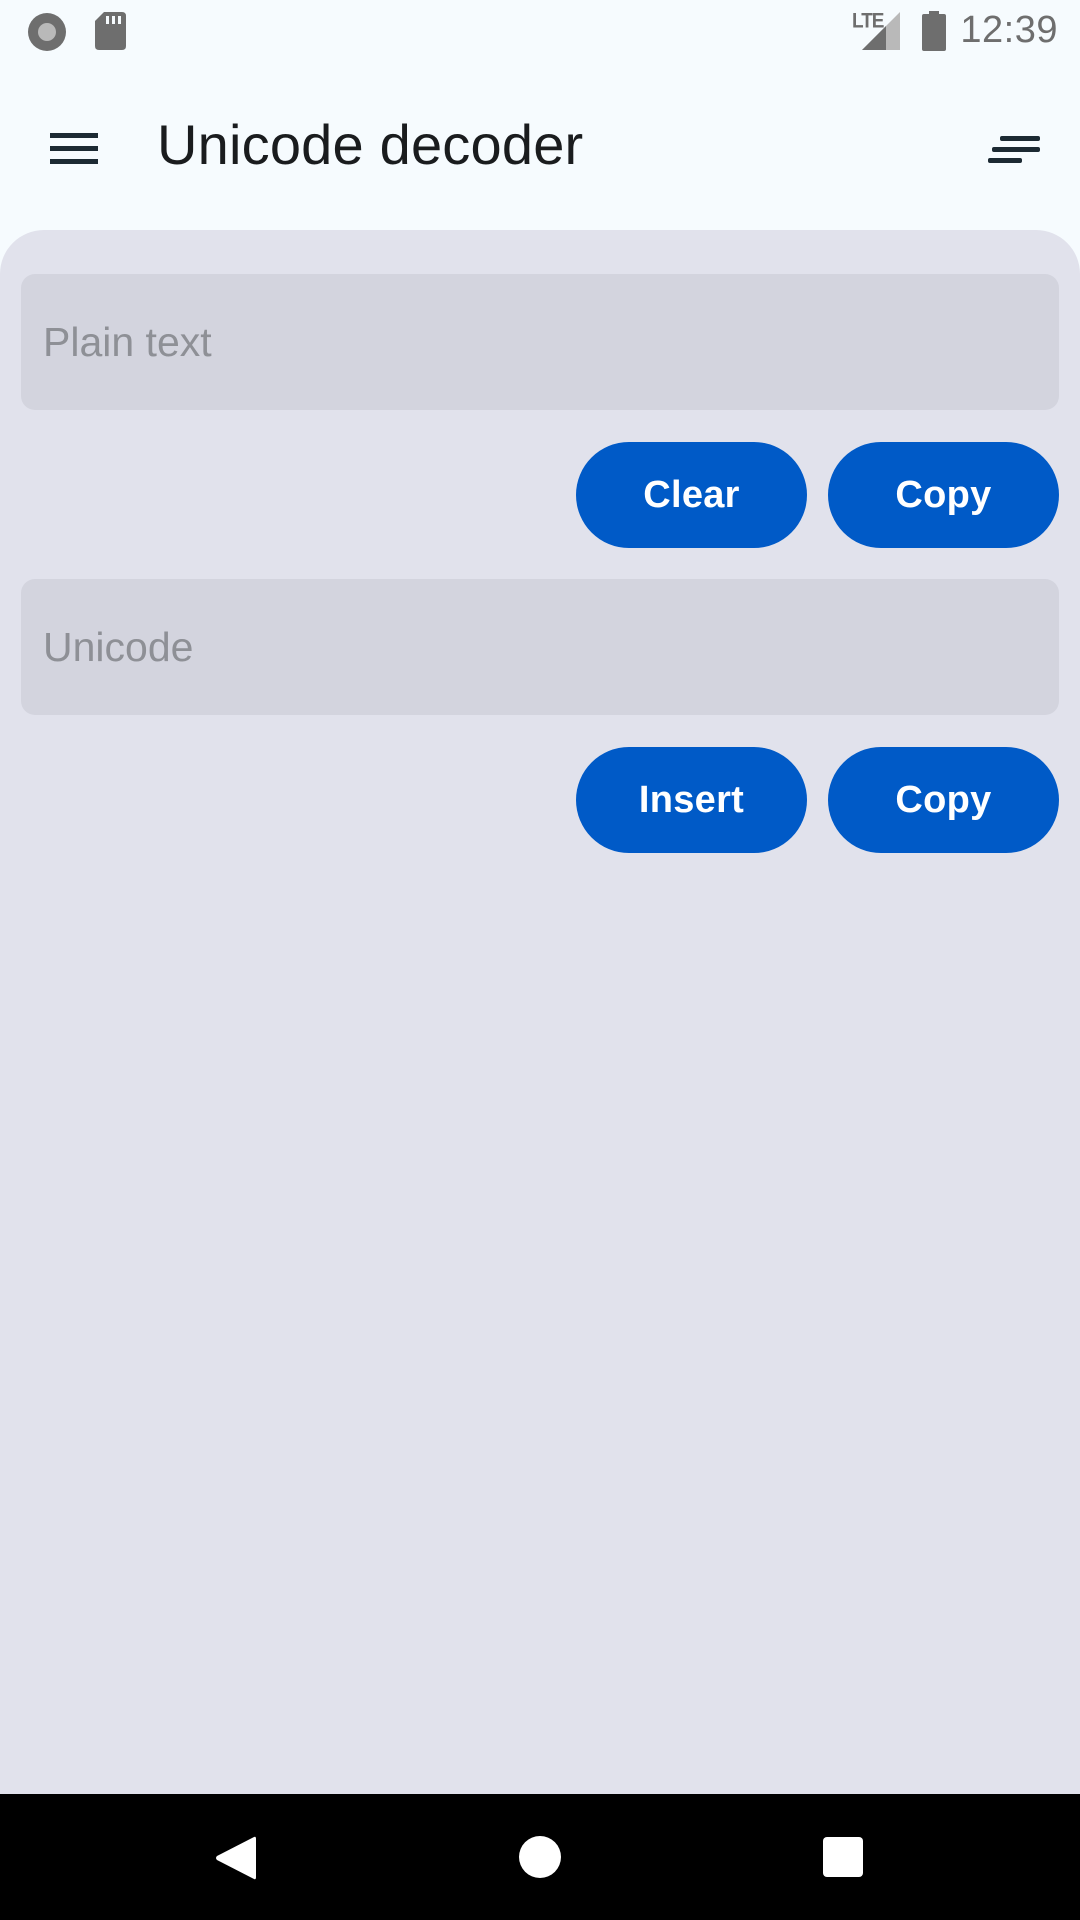  I want to click on home-icon, so click(540, 1857).